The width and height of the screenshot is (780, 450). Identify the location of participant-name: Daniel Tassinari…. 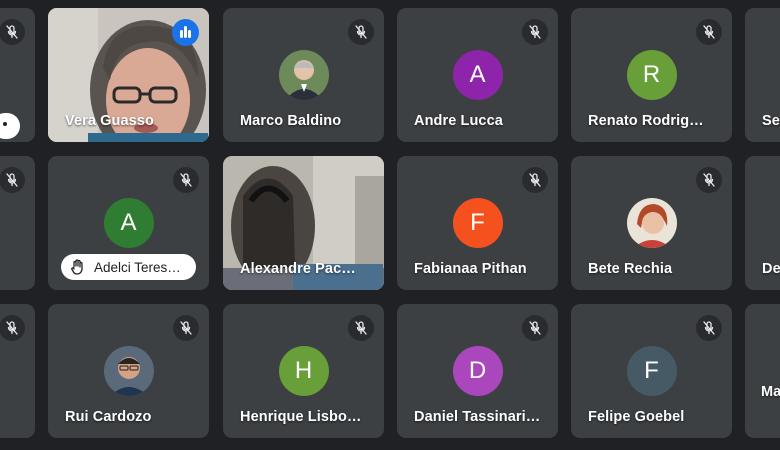
(477, 417).